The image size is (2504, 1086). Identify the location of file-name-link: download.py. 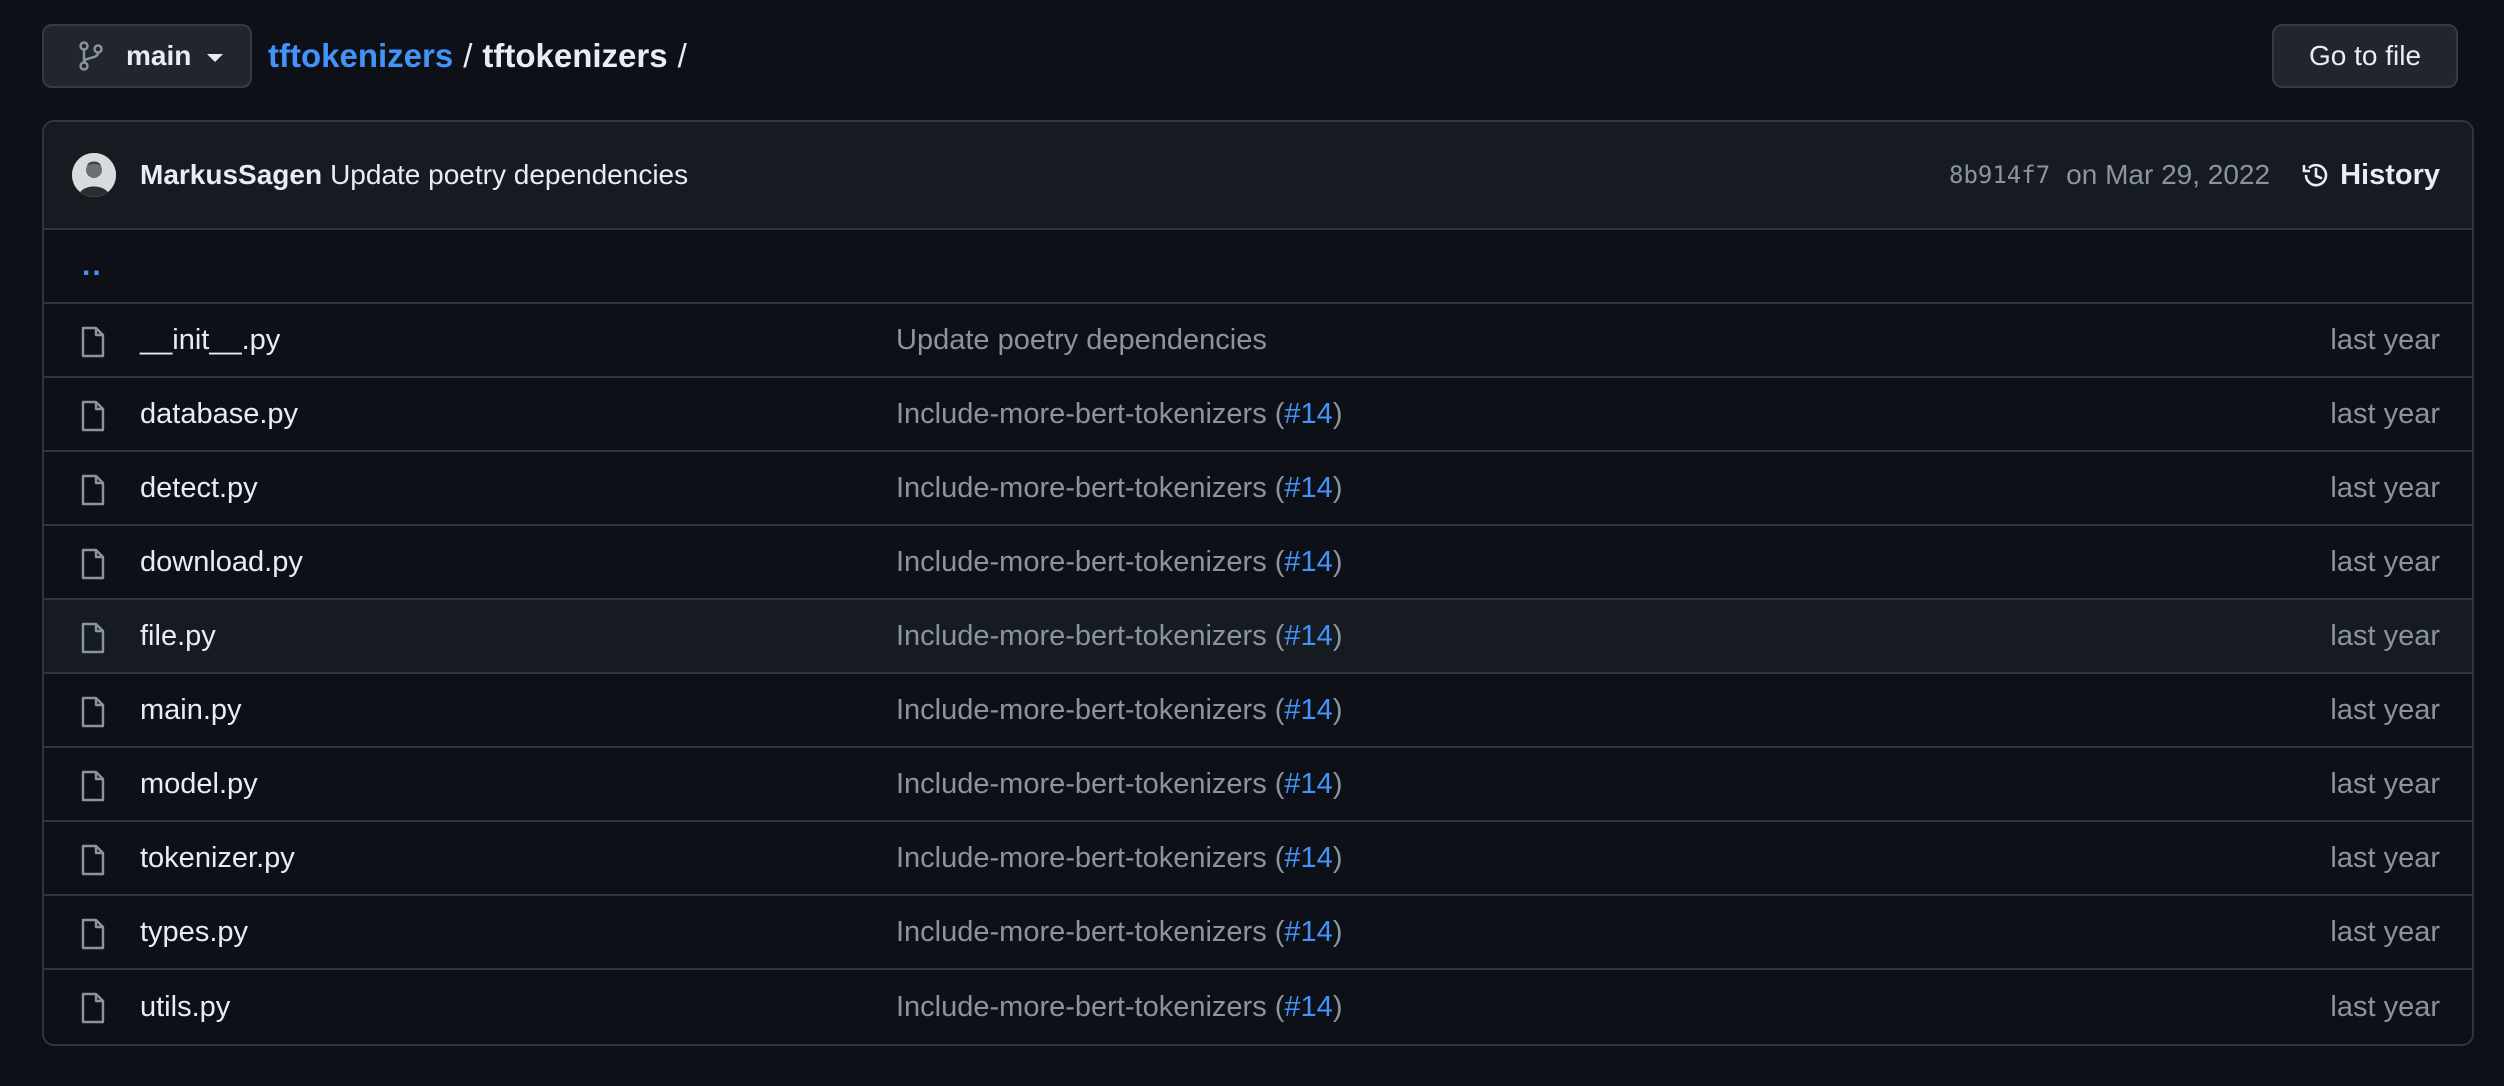
(221, 562).